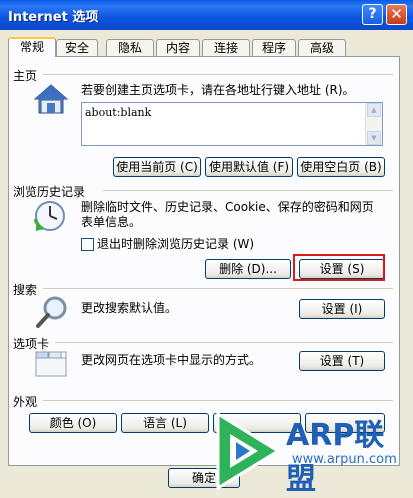 The width and height of the screenshot is (413, 498). I want to click on tab-advanced: 高级, so click(322, 47).